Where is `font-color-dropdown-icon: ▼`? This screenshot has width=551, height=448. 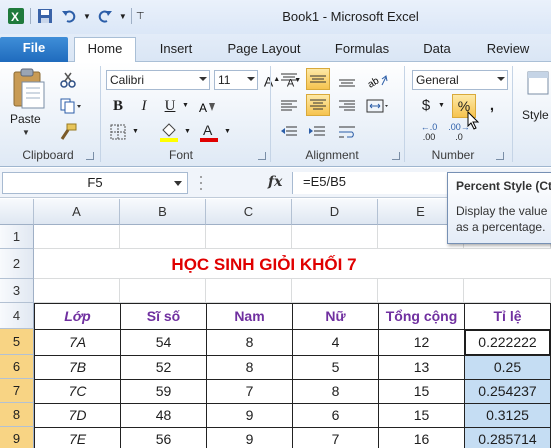
font-color-dropdown-icon: ▼ is located at coordinates (227, 131).